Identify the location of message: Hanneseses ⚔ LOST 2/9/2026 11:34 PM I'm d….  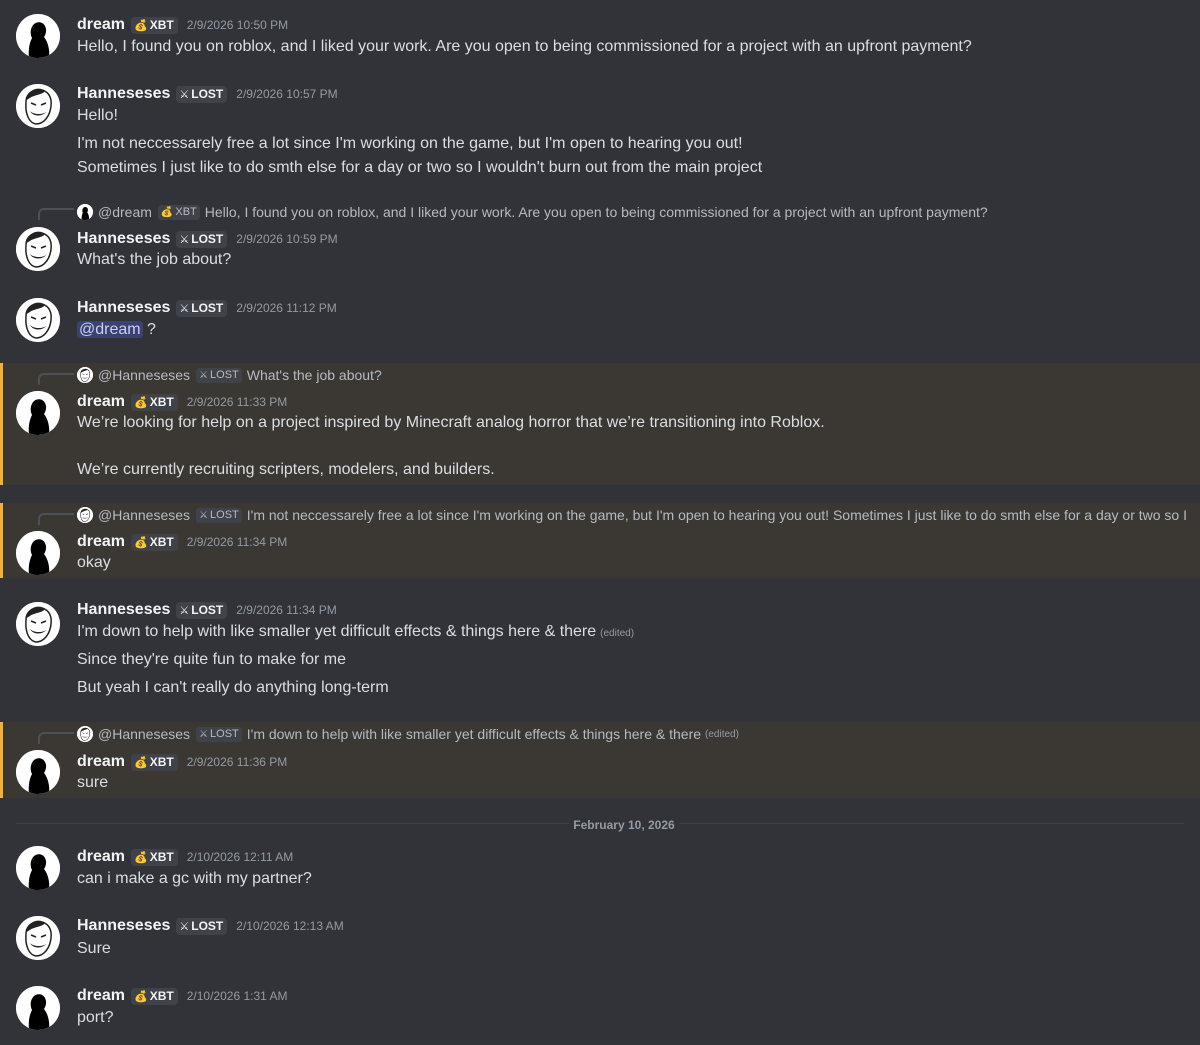
(600, 650).